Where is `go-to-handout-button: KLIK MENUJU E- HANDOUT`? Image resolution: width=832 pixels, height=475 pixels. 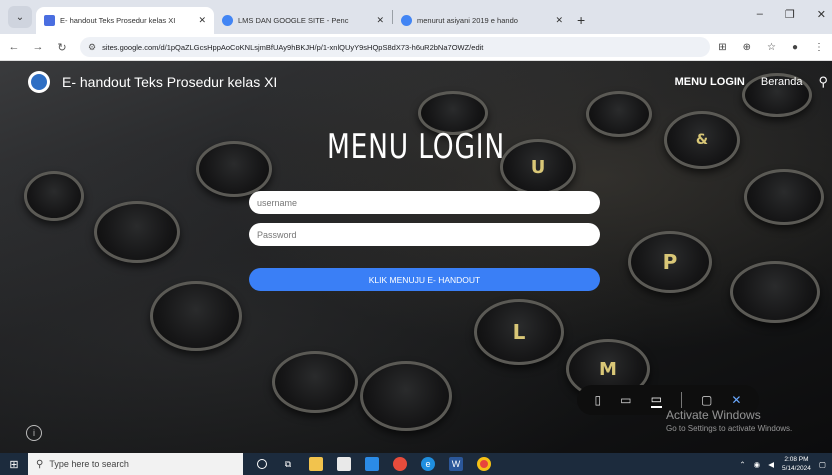 go-to-handout-button: KLIK MENUJU E- HANDOUT is located at coordinates (424, 279).